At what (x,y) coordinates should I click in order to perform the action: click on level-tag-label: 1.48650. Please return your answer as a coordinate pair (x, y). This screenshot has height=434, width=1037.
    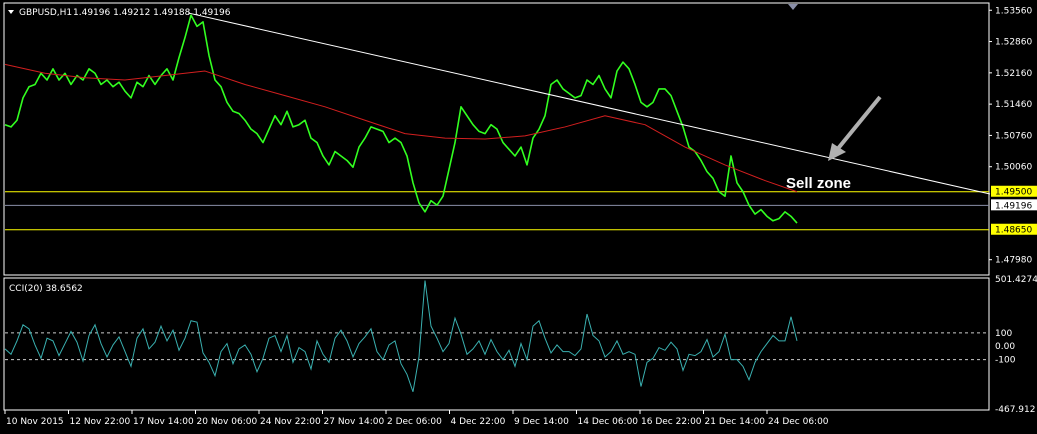
    Looking at the image, I should click on (1013, 231).